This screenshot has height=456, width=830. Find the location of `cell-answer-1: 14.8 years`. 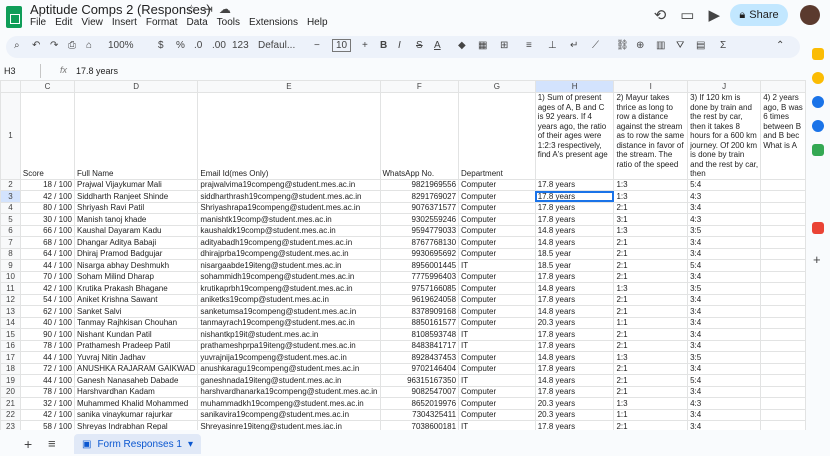

cell-answer-1: 14.8 years is located at coordinates (574, 357).